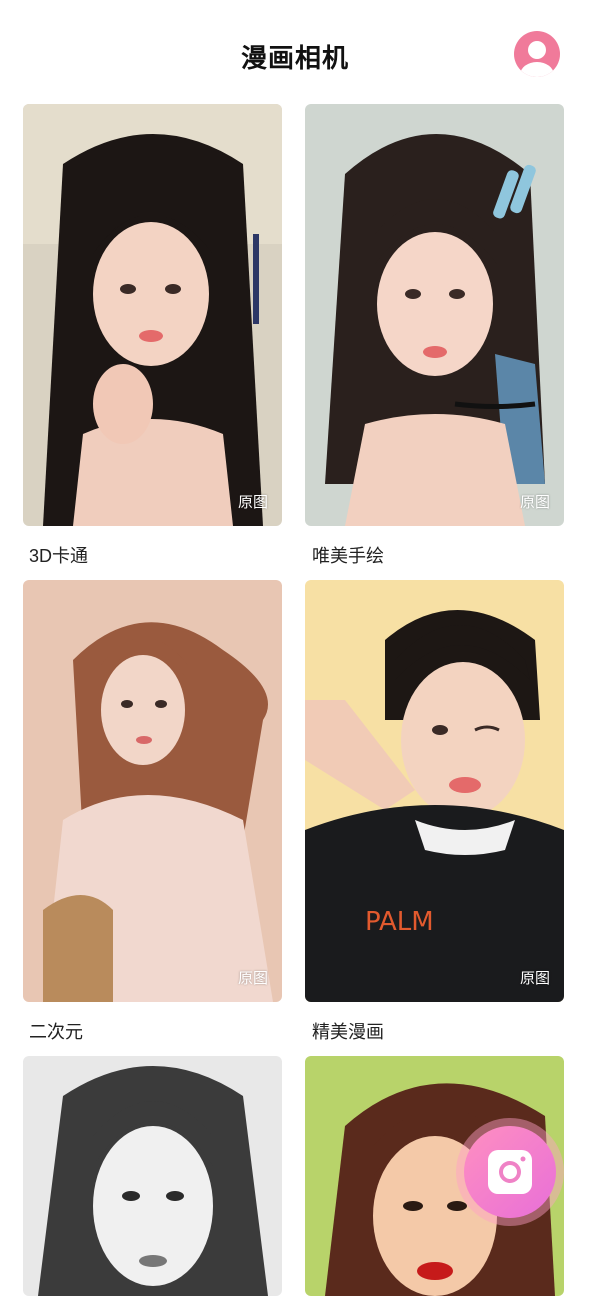 The image size is (590, 1296). I want to click on style-label: 唯美手绘, so click(348, 556).